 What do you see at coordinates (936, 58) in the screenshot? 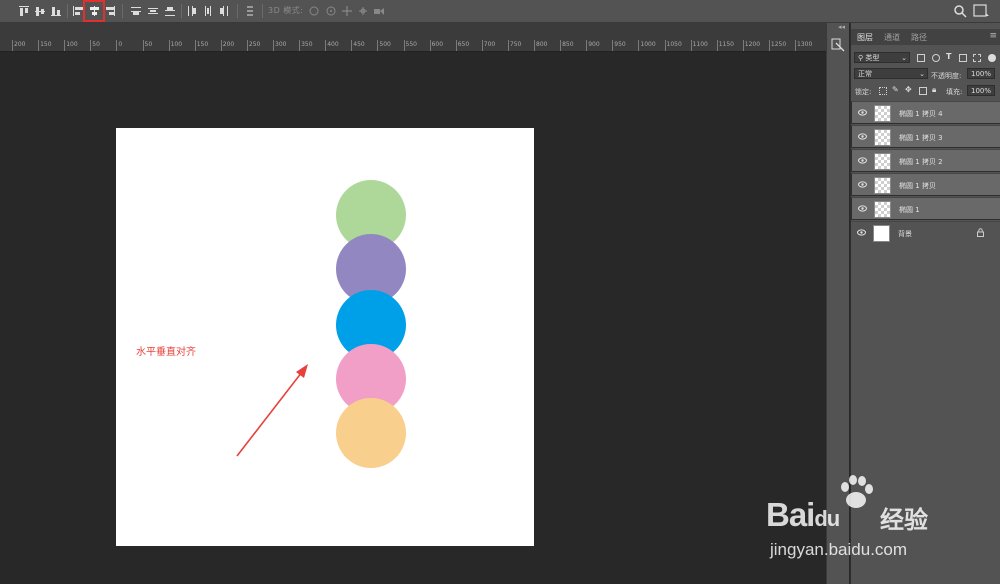
I see `filter-adjustment-icon` at bounding box center [936, 58].